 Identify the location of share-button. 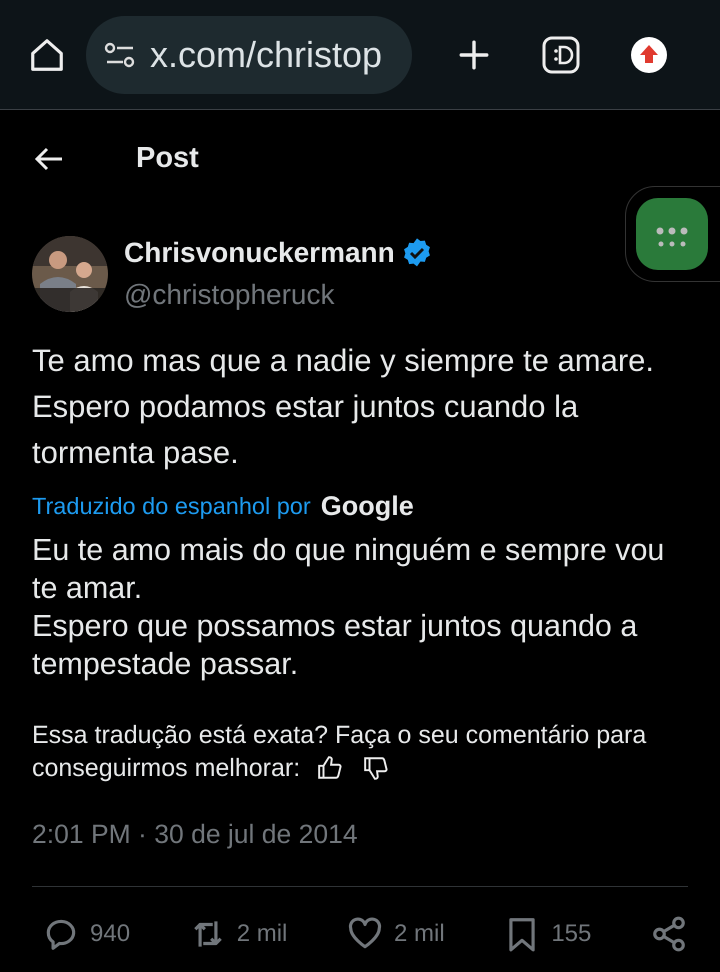
(669, 934).